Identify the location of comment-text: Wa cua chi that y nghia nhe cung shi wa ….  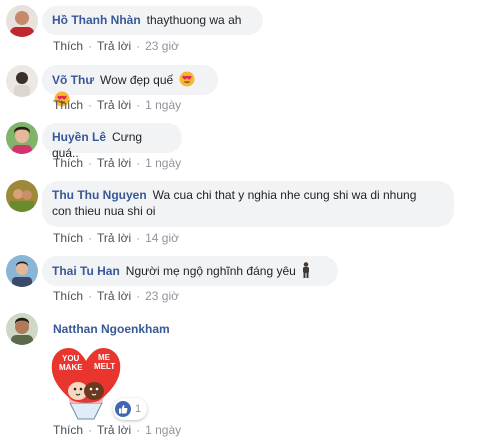
(284, 195).